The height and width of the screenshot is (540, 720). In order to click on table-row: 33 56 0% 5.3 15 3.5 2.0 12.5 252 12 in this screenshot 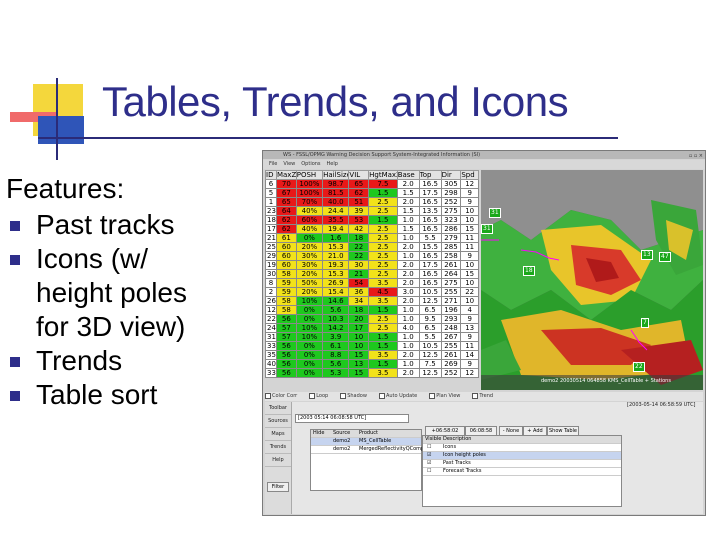, I will do `click(372, 373)`.